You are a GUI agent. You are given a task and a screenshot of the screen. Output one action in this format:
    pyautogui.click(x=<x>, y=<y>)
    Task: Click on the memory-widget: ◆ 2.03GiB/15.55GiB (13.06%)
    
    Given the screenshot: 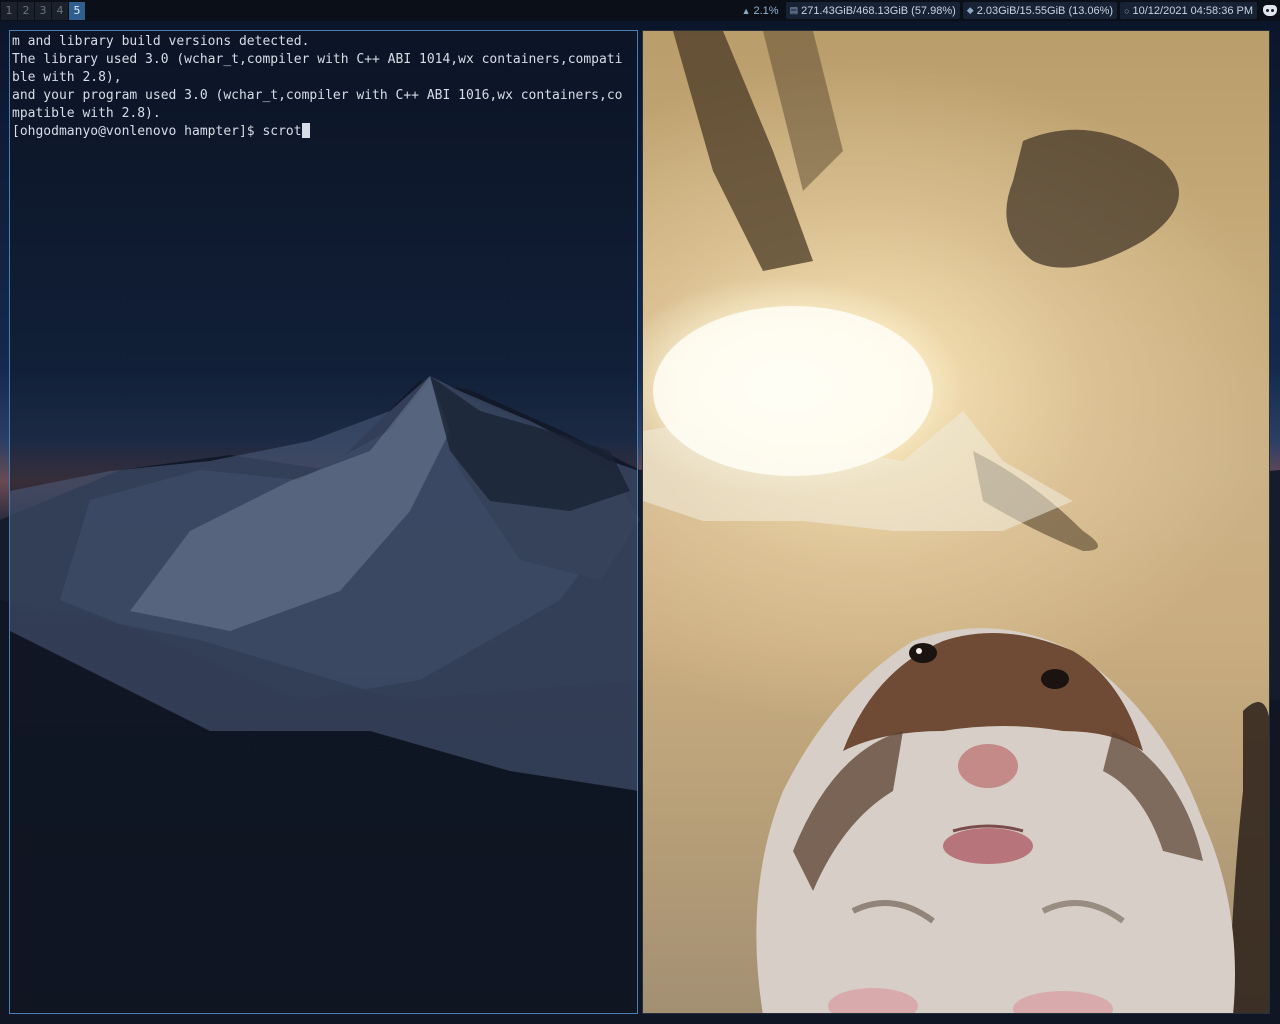 What is the action you would take?
    pyautogui.click(x=1040, y=10)
    